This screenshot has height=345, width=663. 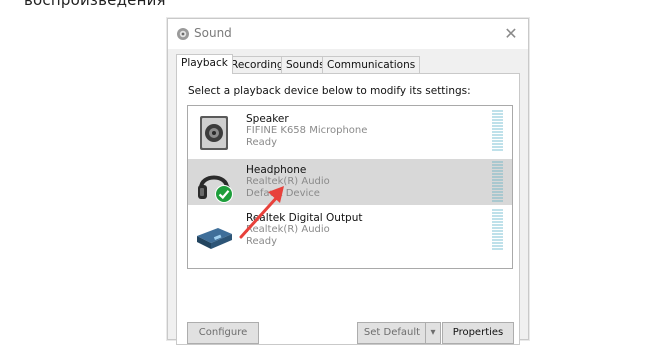 I want to click on set-default-dropdown-button: ▾, so click(x=433, y=333).